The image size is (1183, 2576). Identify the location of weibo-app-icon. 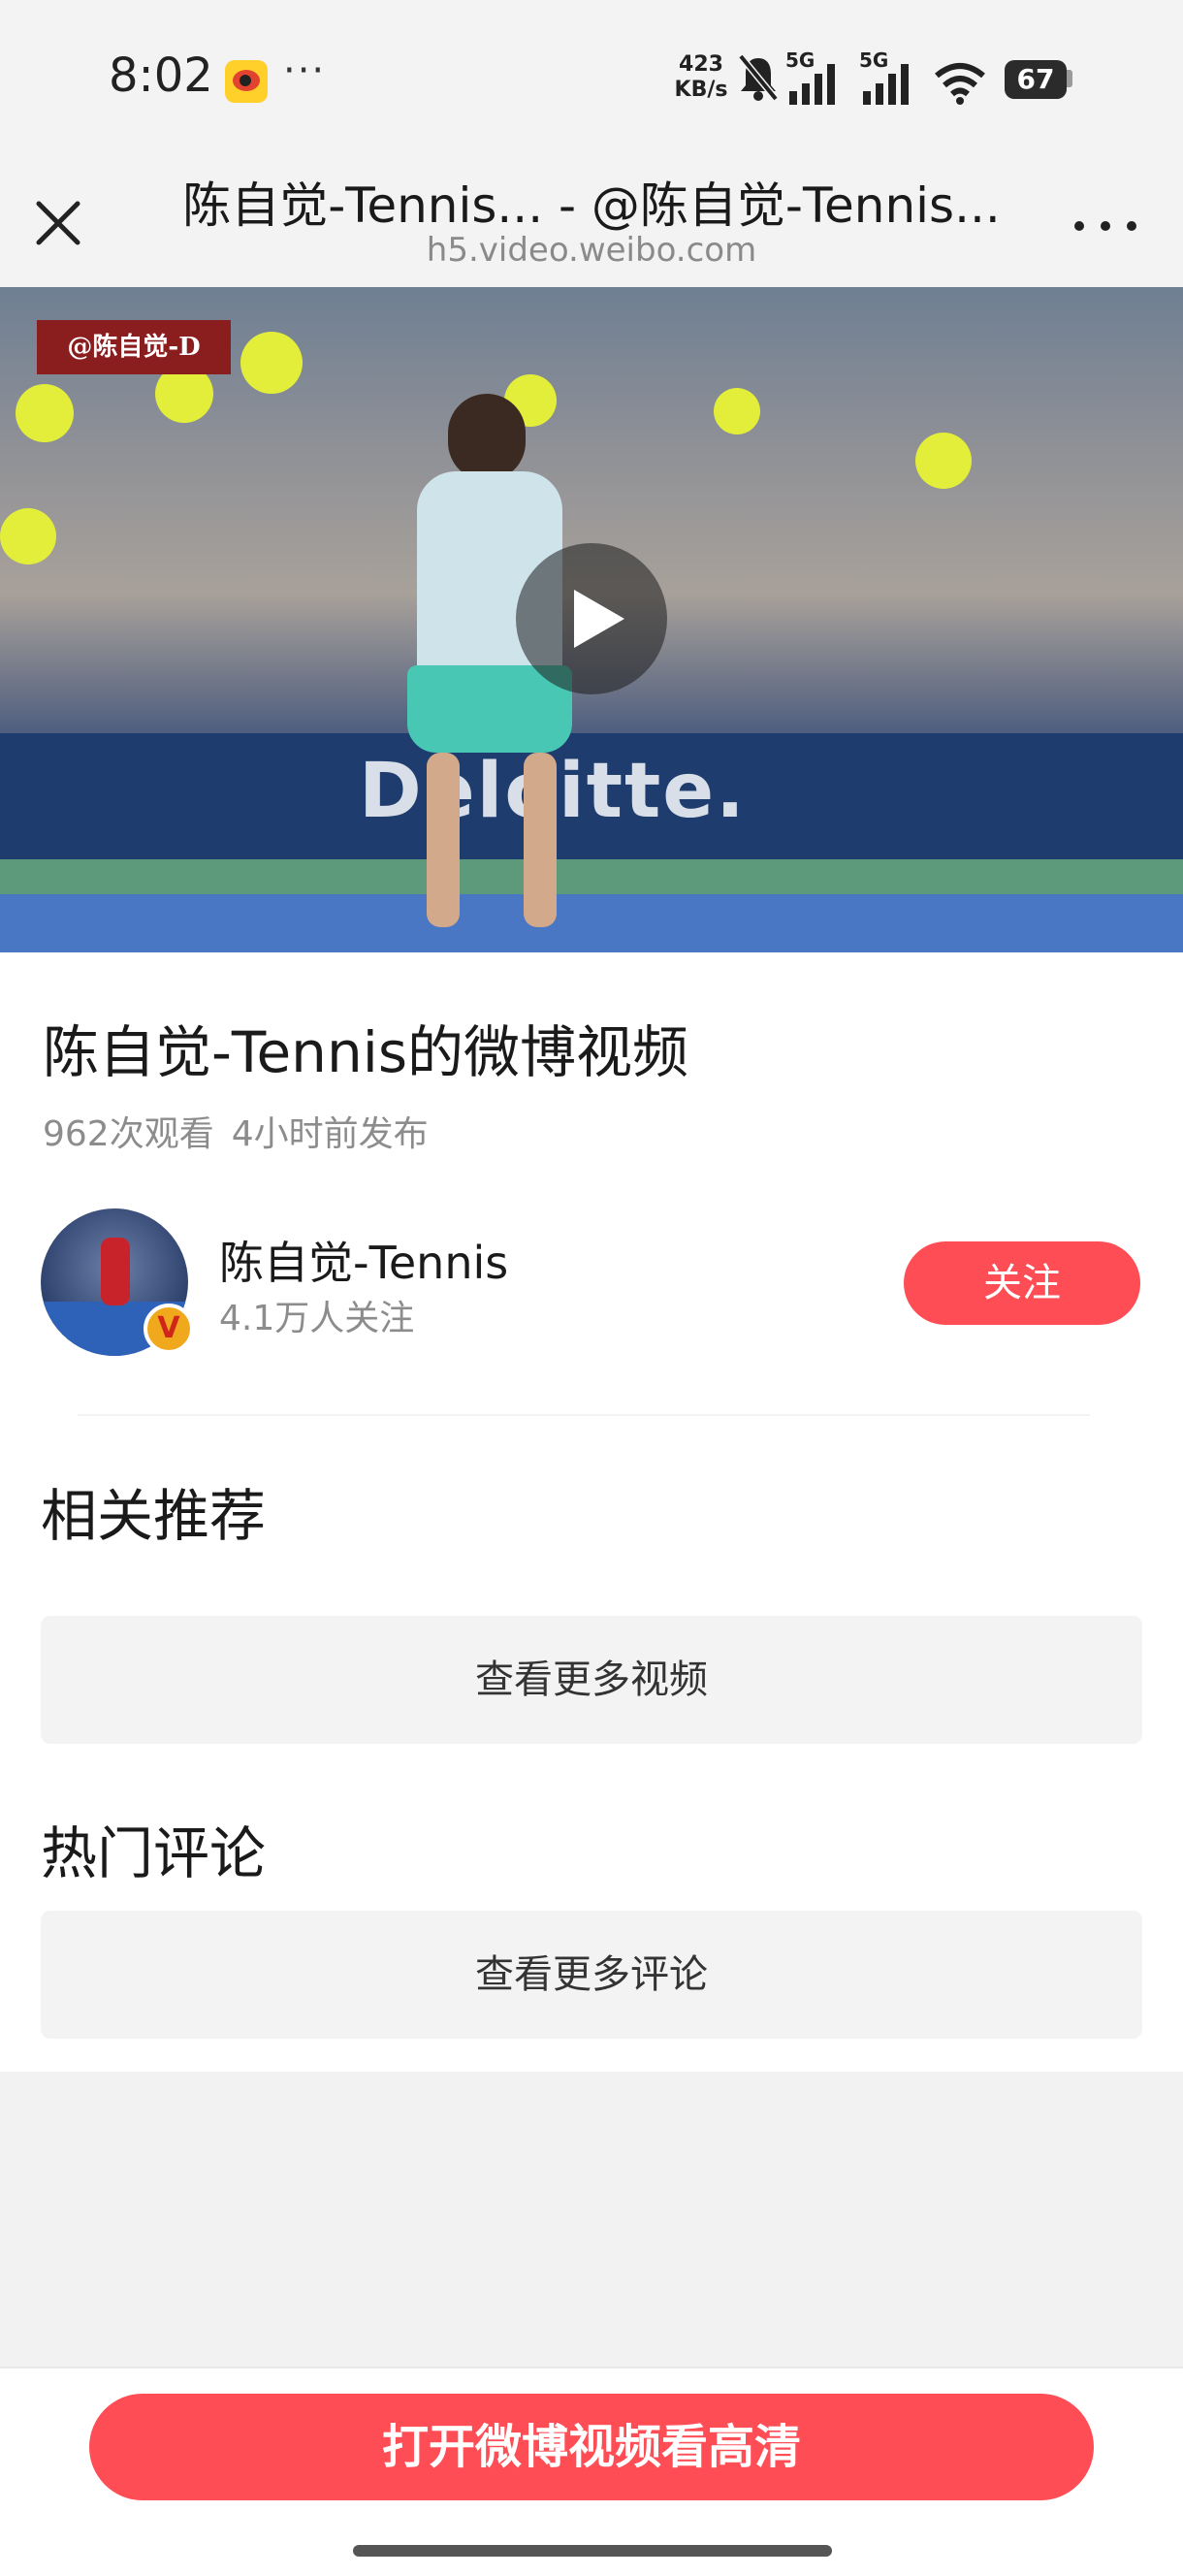
(246, 81).